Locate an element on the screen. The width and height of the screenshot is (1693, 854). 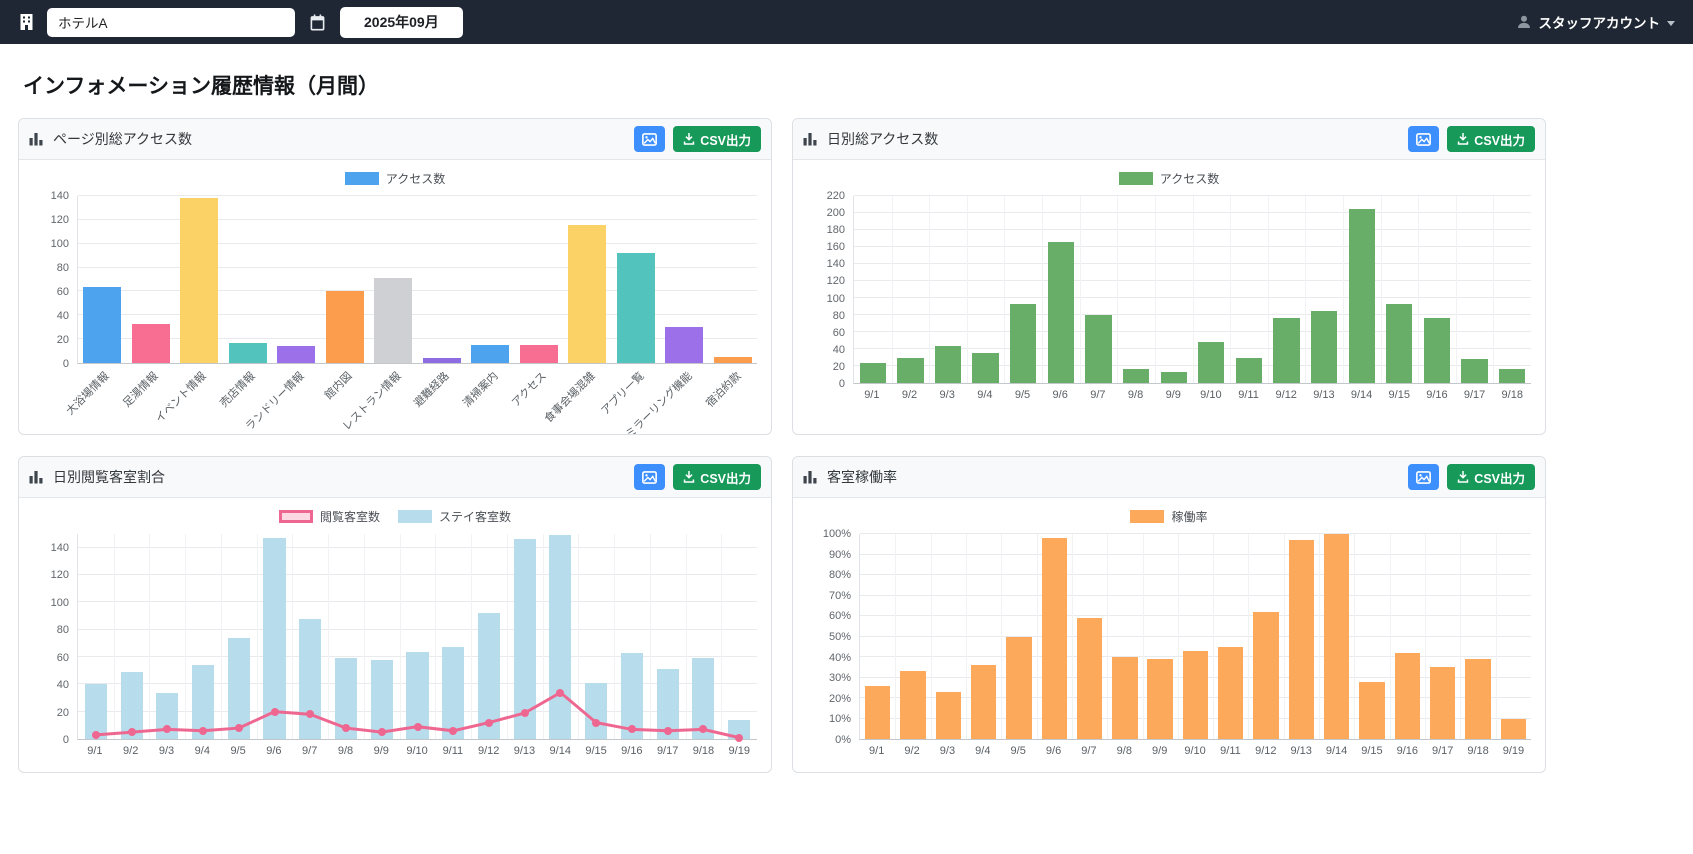
legend-item: アクセス数 is located at coordinates (1168, 178).